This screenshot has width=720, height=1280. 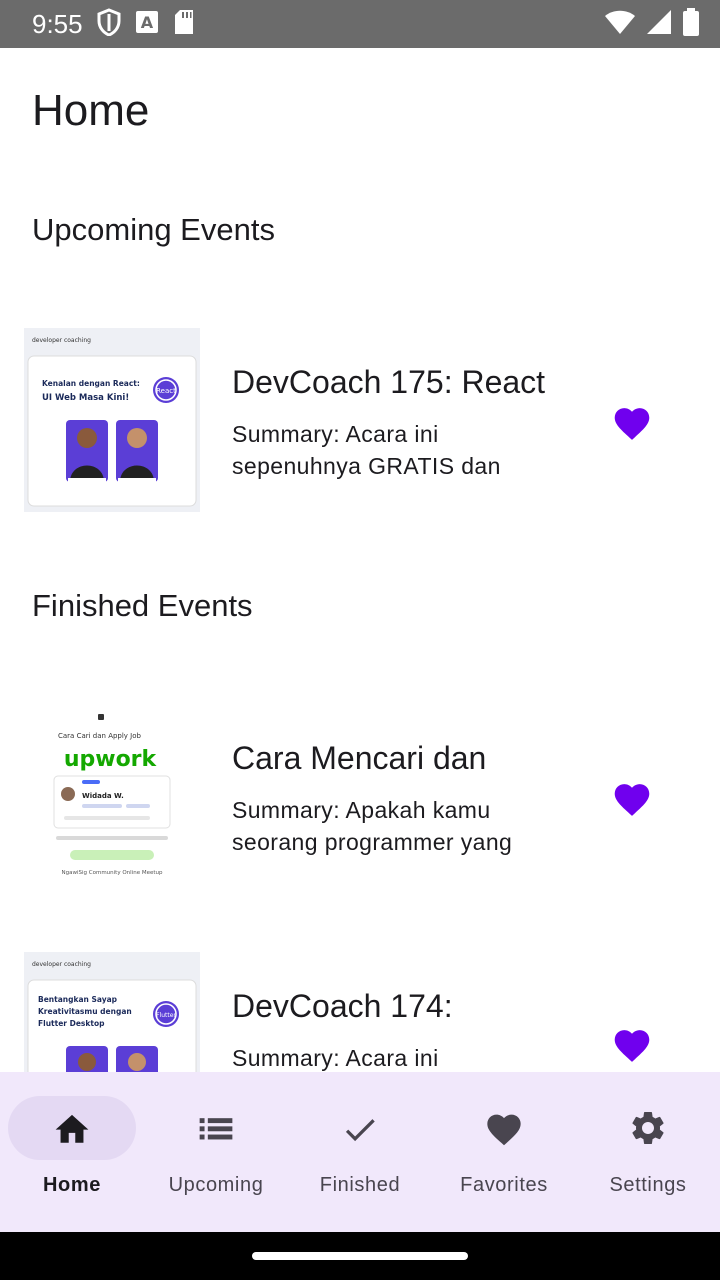 I want to click on sd-card-icon, so click(x=184, y=24).